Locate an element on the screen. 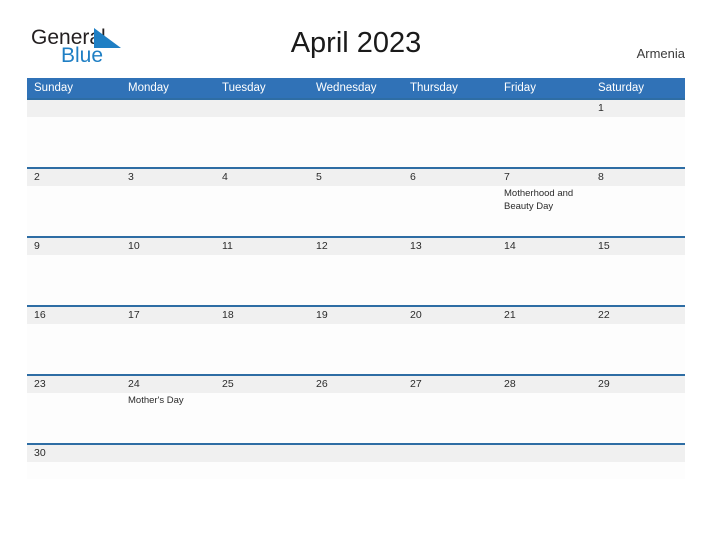  day-number: 10 is located at coordinates (168, 246).